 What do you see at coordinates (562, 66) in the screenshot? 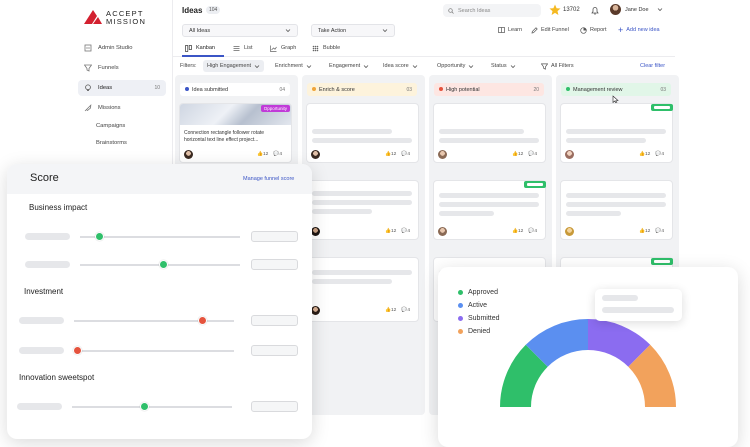
I see `all-filters-label: All Filters` at bounding box center [562, 66].